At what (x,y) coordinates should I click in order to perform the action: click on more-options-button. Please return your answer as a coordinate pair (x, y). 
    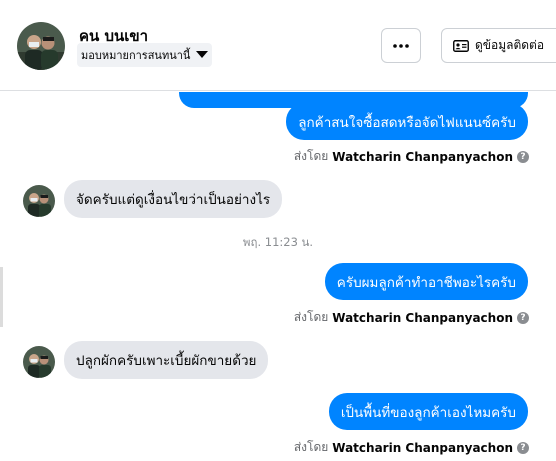
    Looking at the image, I should click on (401, 45).